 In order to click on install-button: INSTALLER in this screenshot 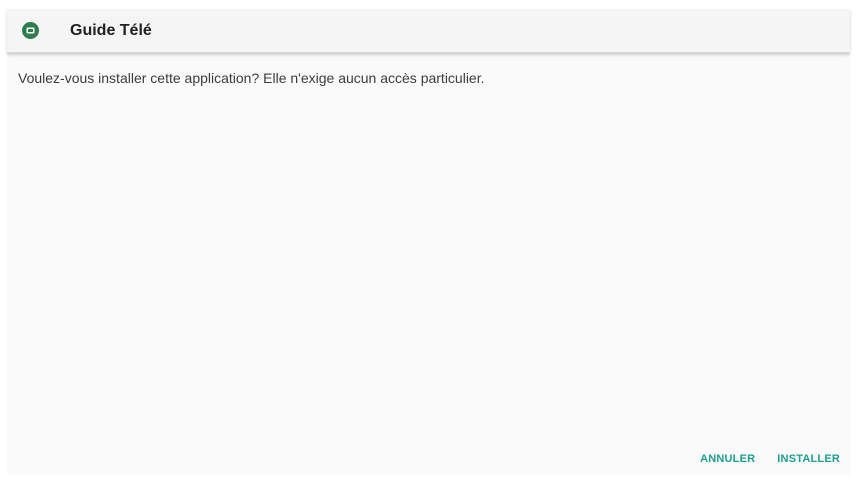, I will do `click(808, 459)`.